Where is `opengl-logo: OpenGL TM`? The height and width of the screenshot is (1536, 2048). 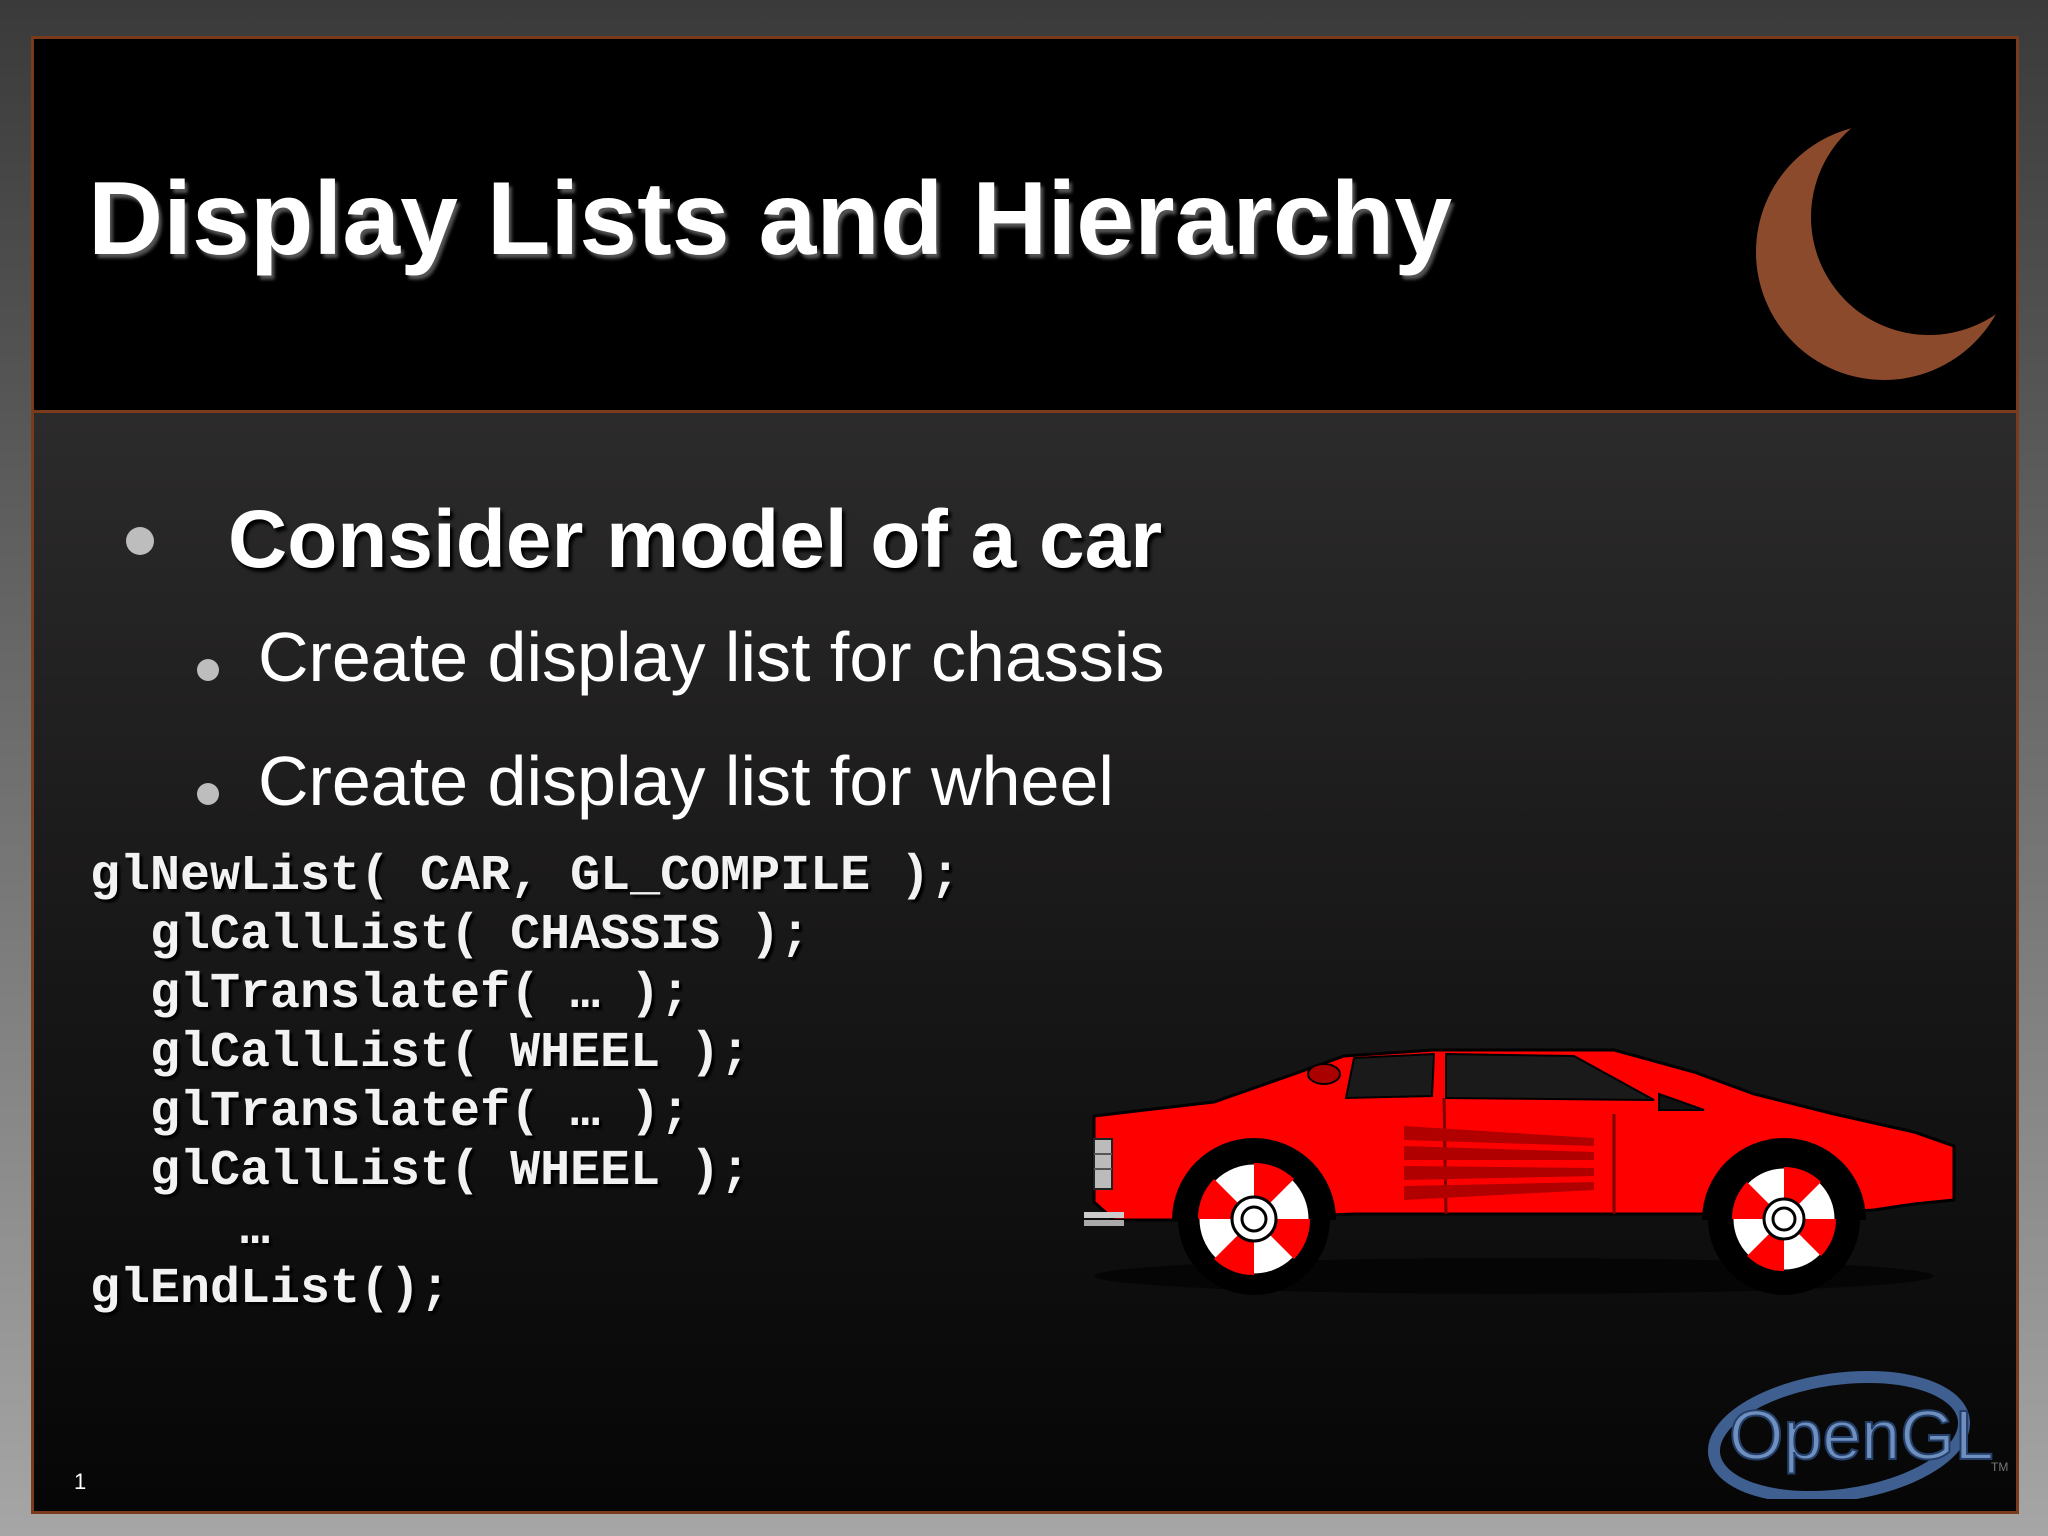
opengl-logo: OpenGL TM is located at coordinates (1857, 1434).